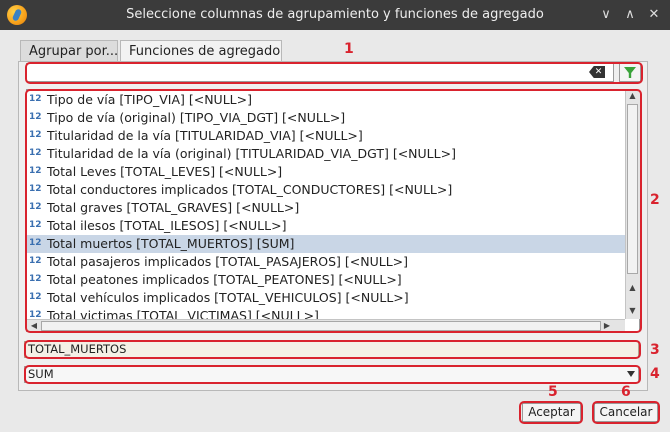 Image resolution: width=670 pixels, height=432 pixels. I want to click on close-icon: ✕, so click(654, 15).